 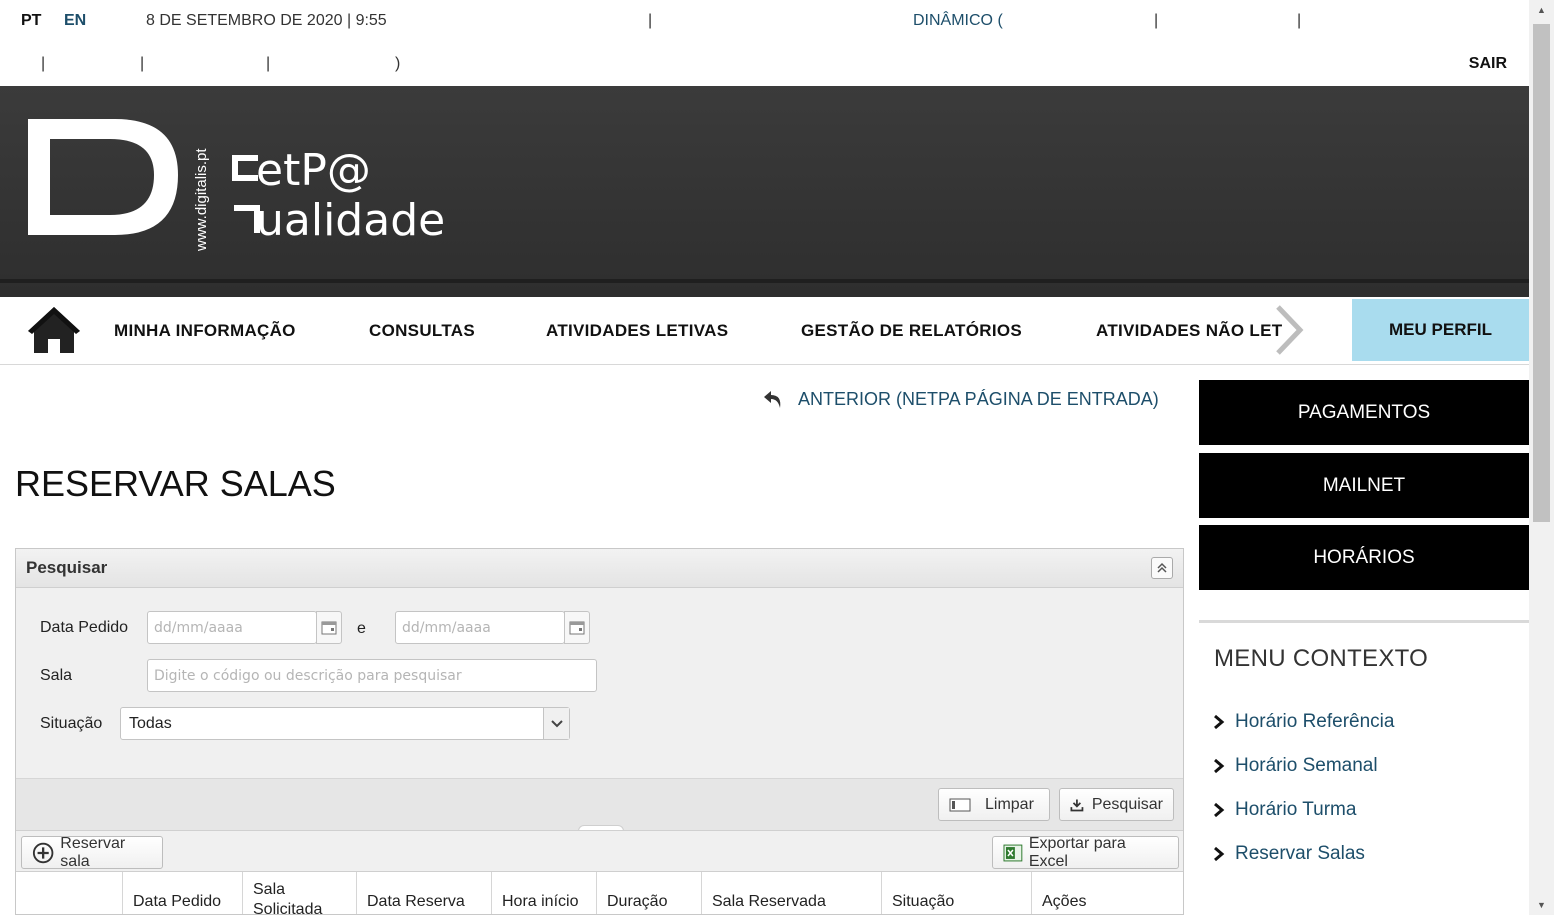 What do you see at coordinates (599, 804) in the screenshot?
I see `search-actions-bar: Limpar Pesquisar` at bounding box center [599, 804].